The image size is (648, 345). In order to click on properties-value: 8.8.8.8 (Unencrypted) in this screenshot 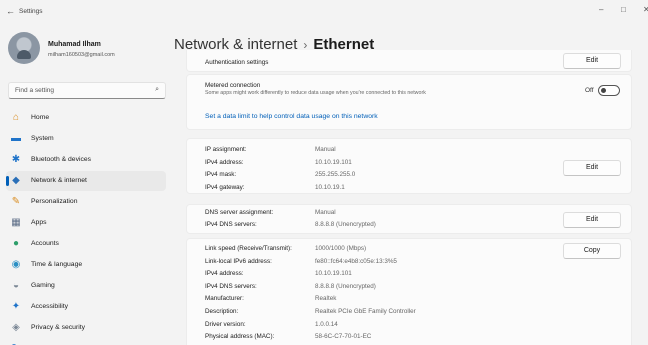, I will do `click(345, 286)`.